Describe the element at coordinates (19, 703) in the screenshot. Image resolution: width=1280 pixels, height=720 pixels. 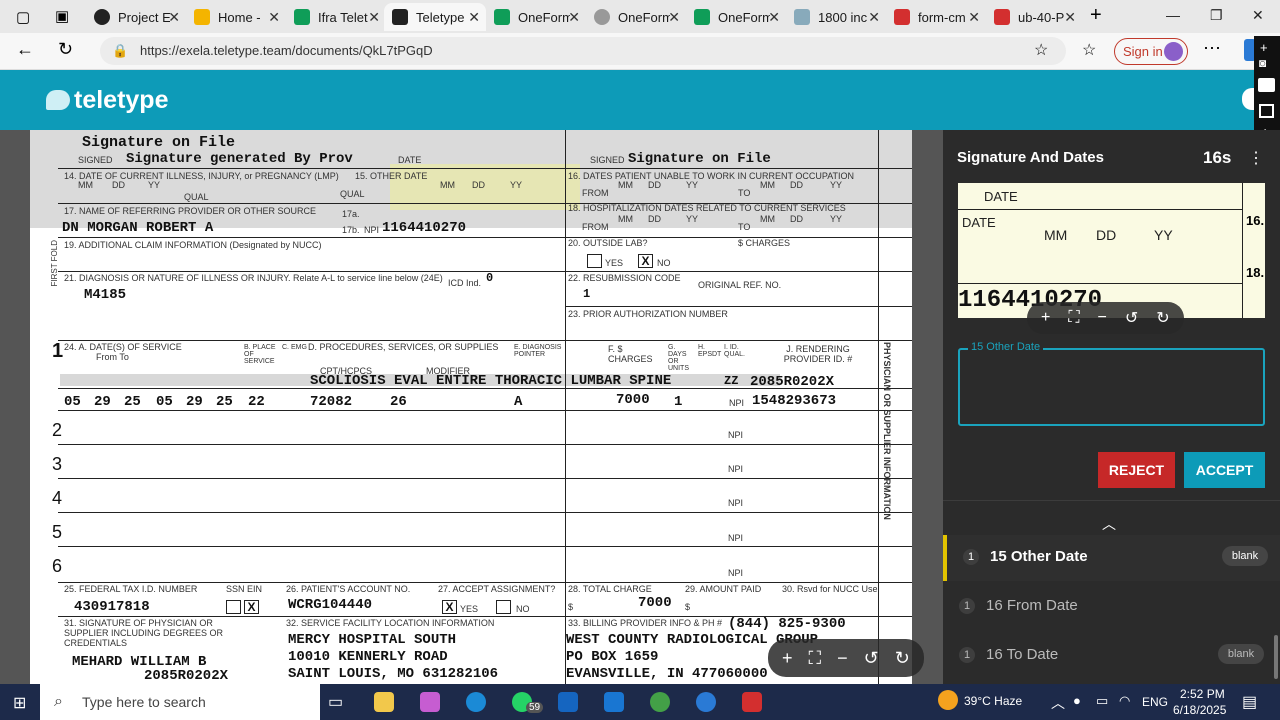
I see `windows-start-icon: ⊞` at that location.